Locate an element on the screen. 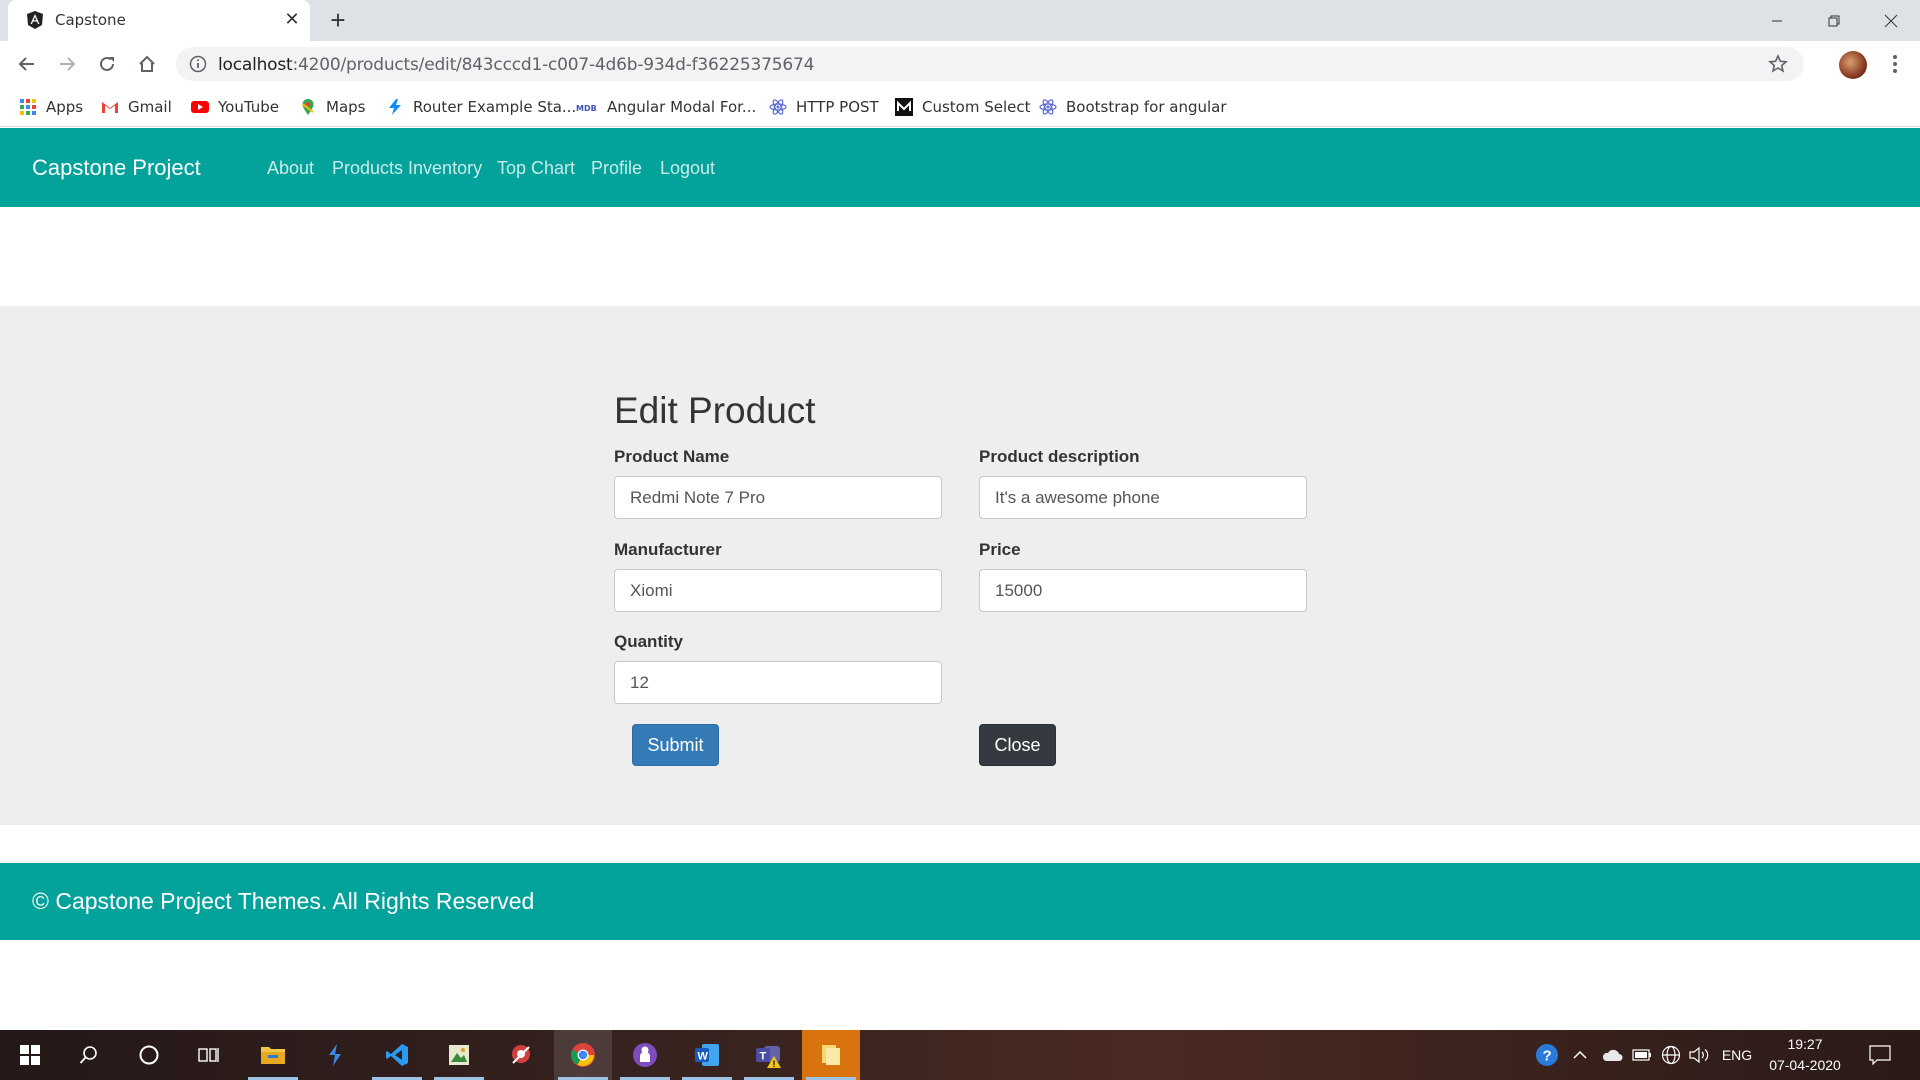  teams-icon: T! is located at coordinates (769, 1055).